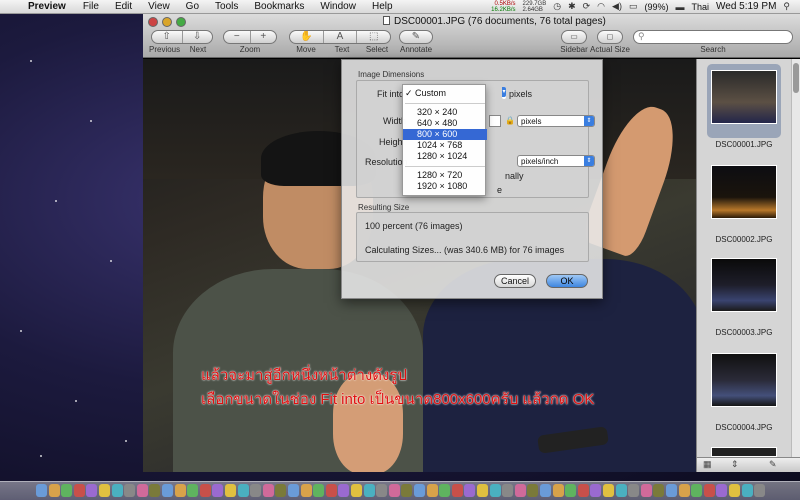 Image resolution: width=800 pixels, height=500 pixels. I want to click on time-machine-icon: ◷, so click(557, 6).